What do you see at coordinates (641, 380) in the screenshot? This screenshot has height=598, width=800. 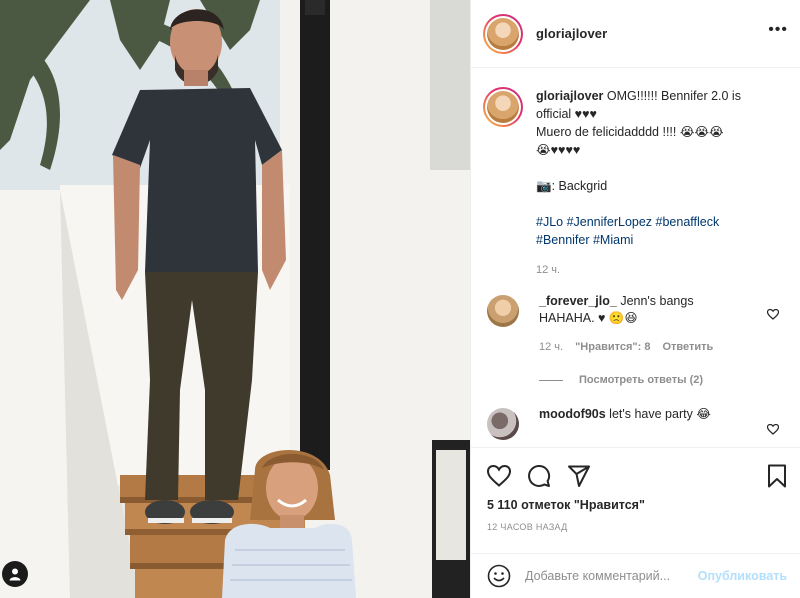 I see `view-replies-label: Посмотреть ответы (2)` at bounding box center [641, 380].